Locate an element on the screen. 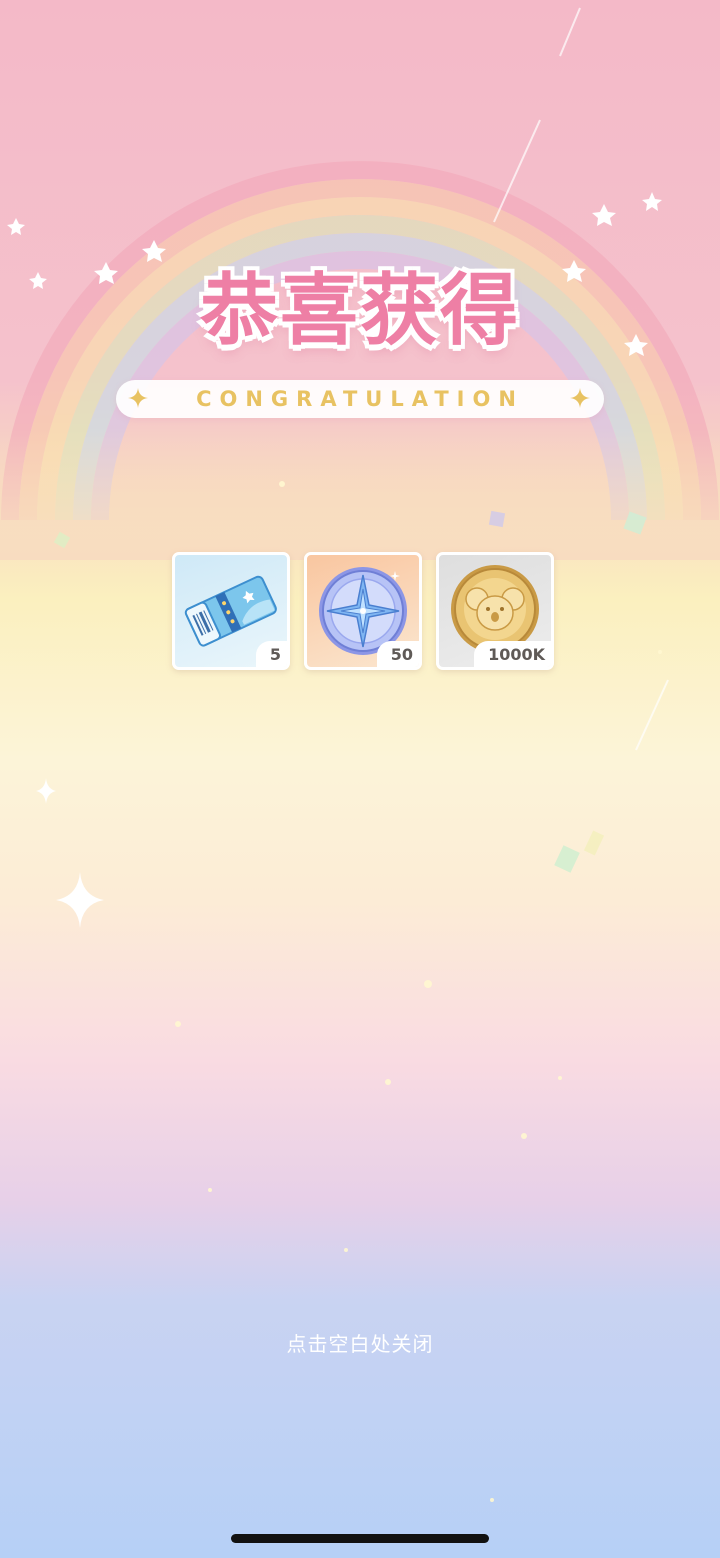 The image size is (720, 1558). close-hint: 点击空白处关闭 is located at coordinates (360, 1342).